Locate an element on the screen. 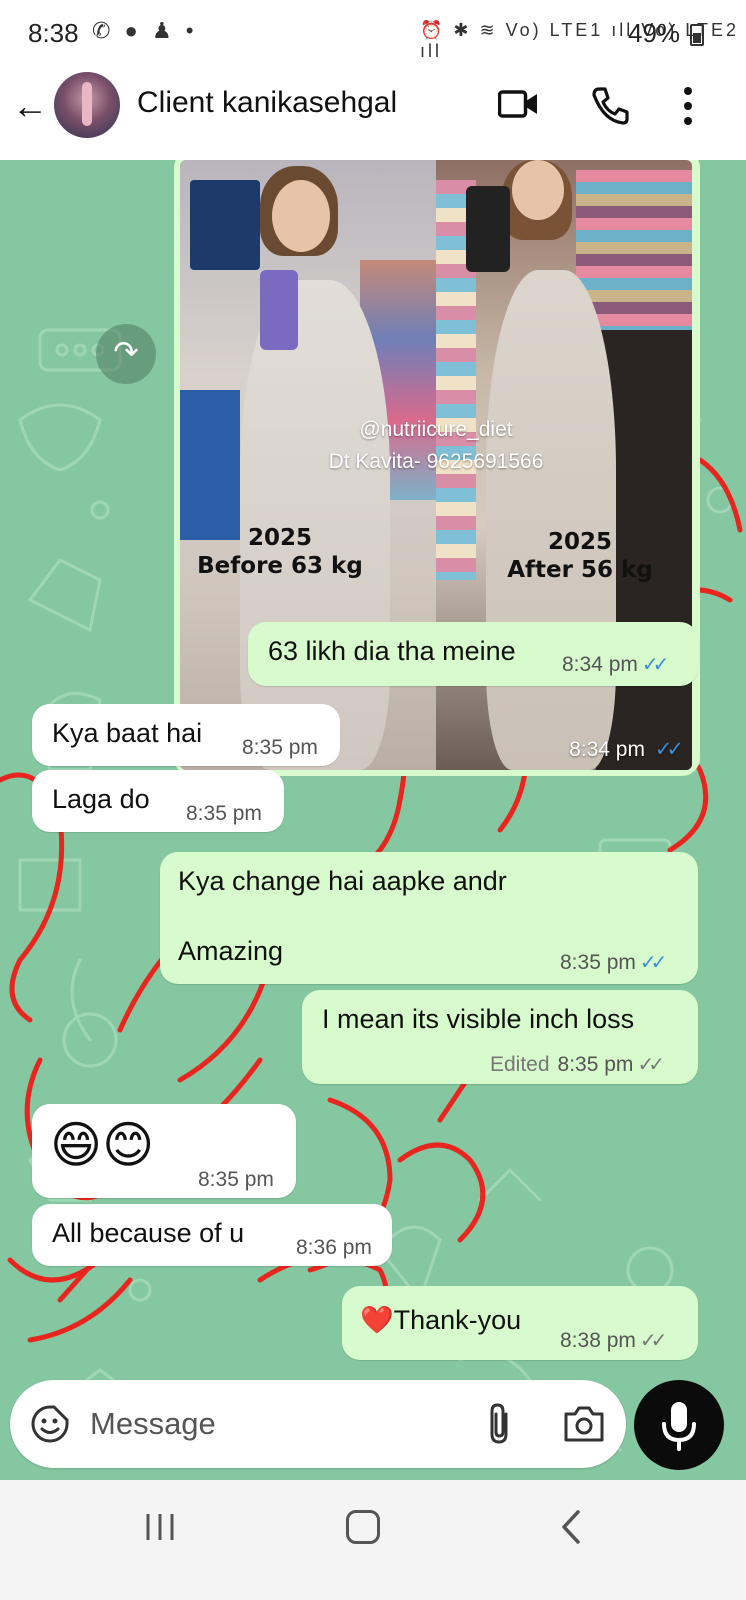 The image size is (746, 1600). message-text: 63 likh dia tha meine is located at coordinates (392, 651).